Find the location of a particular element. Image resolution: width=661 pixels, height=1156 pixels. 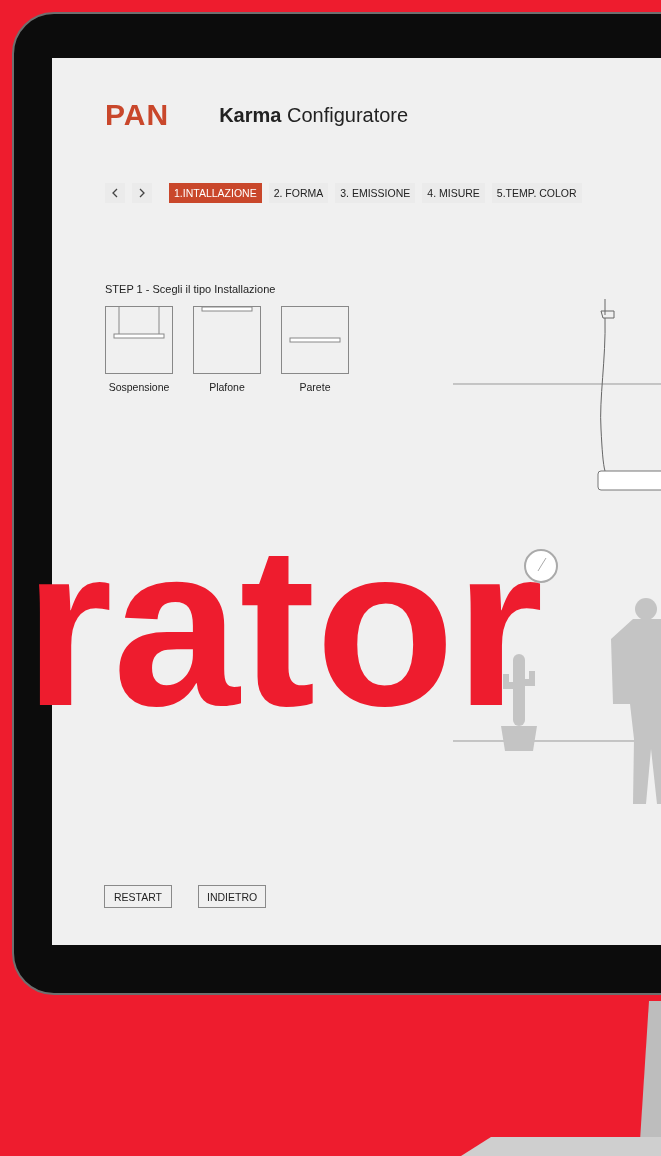

previous-button is located at coordinates (115, 193).